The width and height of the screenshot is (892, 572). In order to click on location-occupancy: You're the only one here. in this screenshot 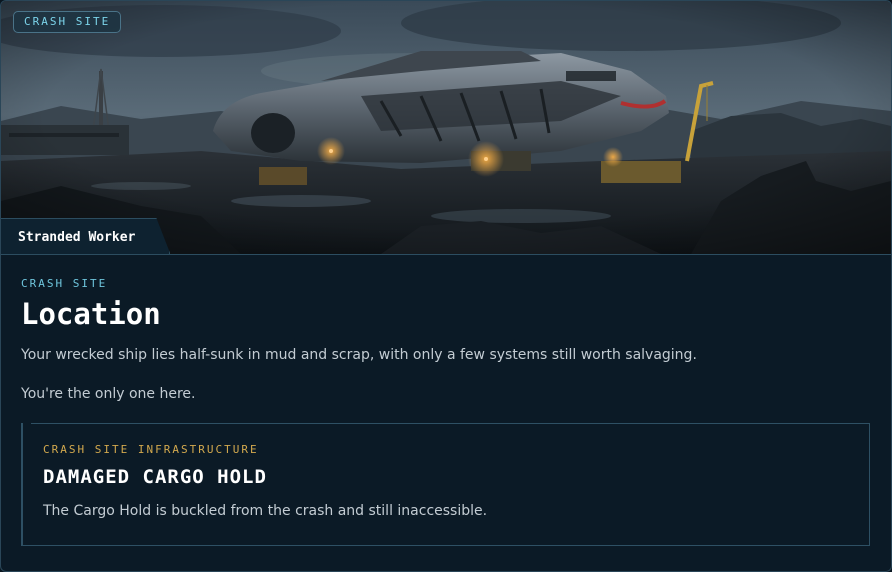, I will do `click(108, 394)`.